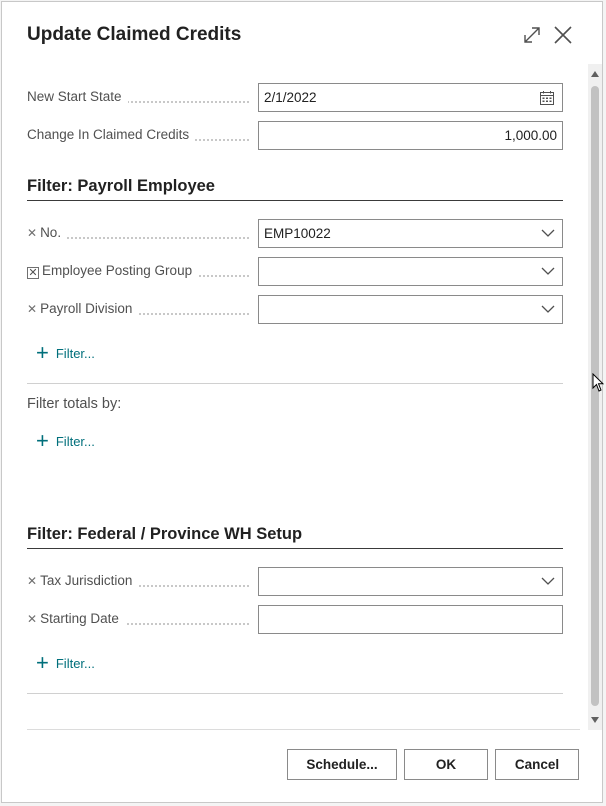  I want to click on calendar-icon, so click(547, 99).